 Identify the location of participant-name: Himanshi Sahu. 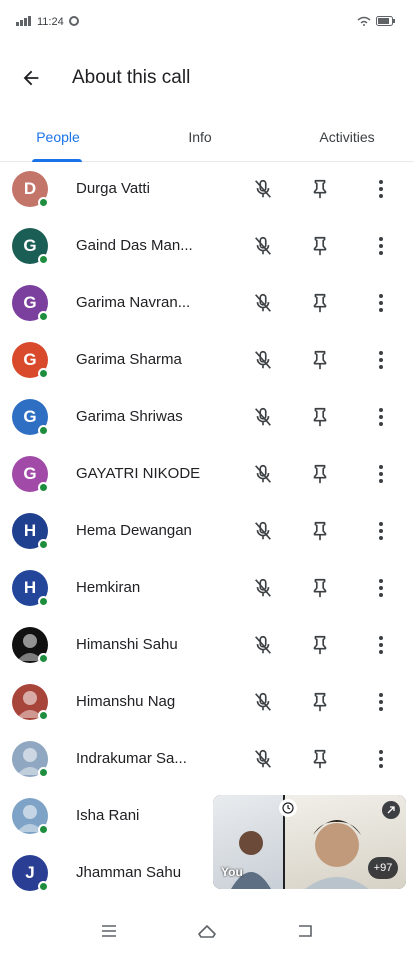
(127, 644).